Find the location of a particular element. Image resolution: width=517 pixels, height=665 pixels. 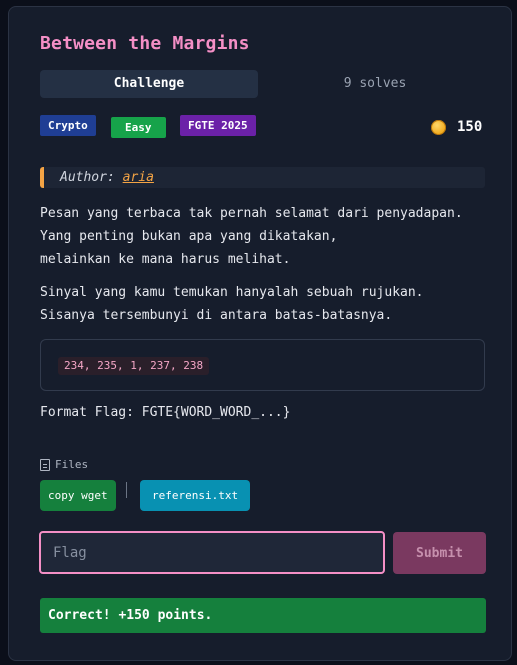

author-label: Author: is located at coordinates (87, 177).